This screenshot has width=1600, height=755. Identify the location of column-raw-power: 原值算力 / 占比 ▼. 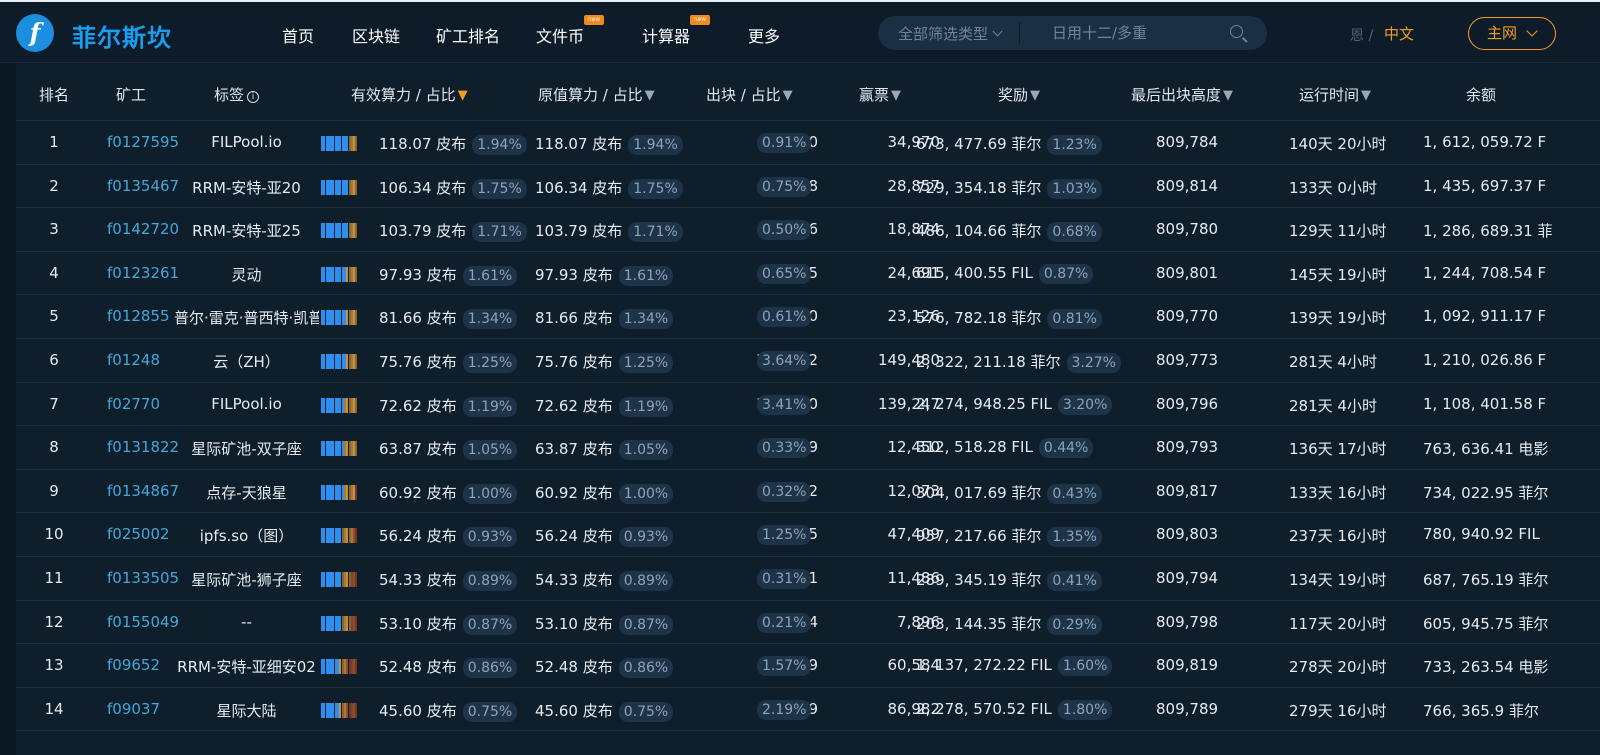
(596, 94).